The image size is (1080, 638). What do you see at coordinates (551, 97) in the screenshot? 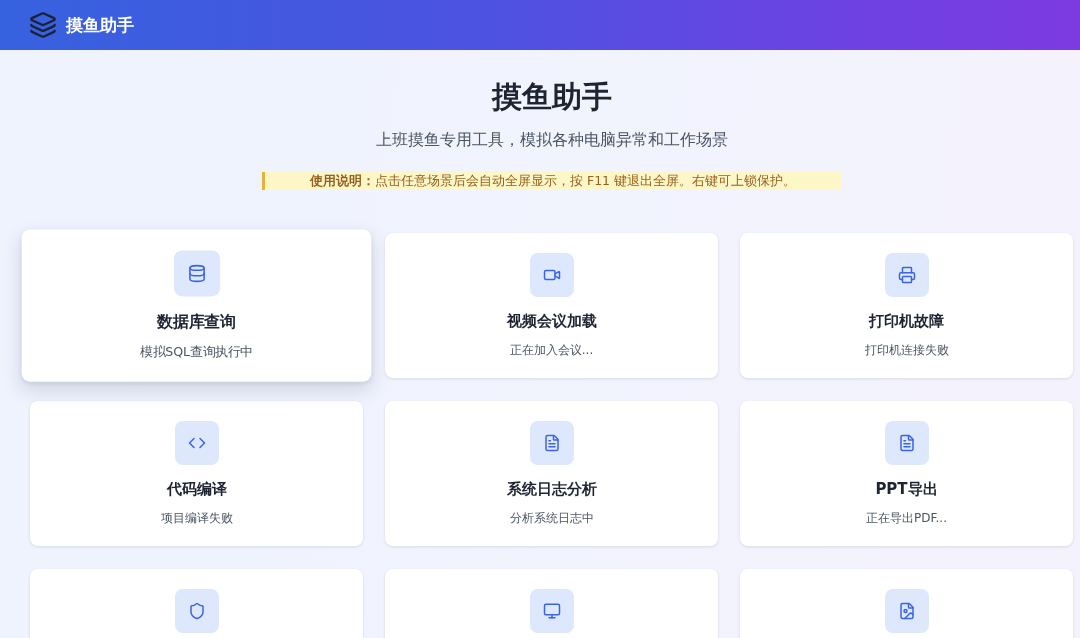
I see `page-title: 摸鱼助手` at bounding box center [551, 97].